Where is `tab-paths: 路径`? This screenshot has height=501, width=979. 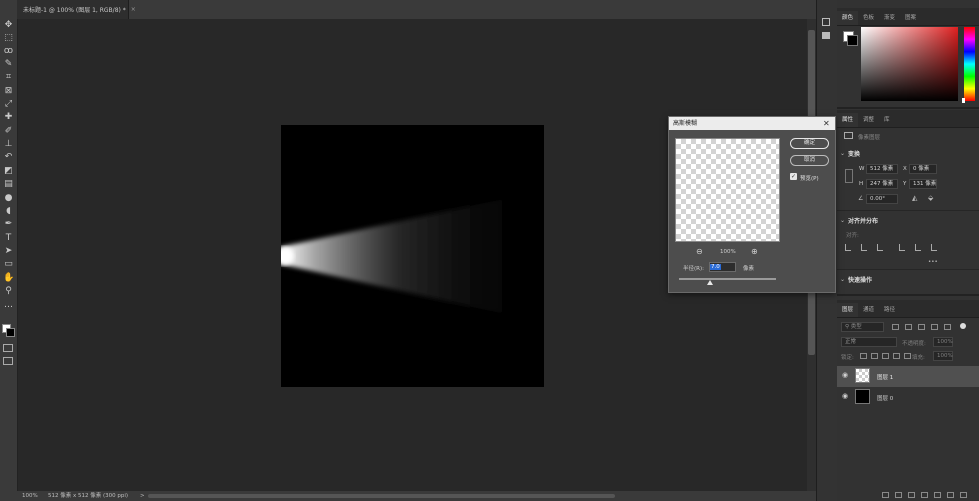
tab-paths: 路径 is located at coordinates (889, 310).